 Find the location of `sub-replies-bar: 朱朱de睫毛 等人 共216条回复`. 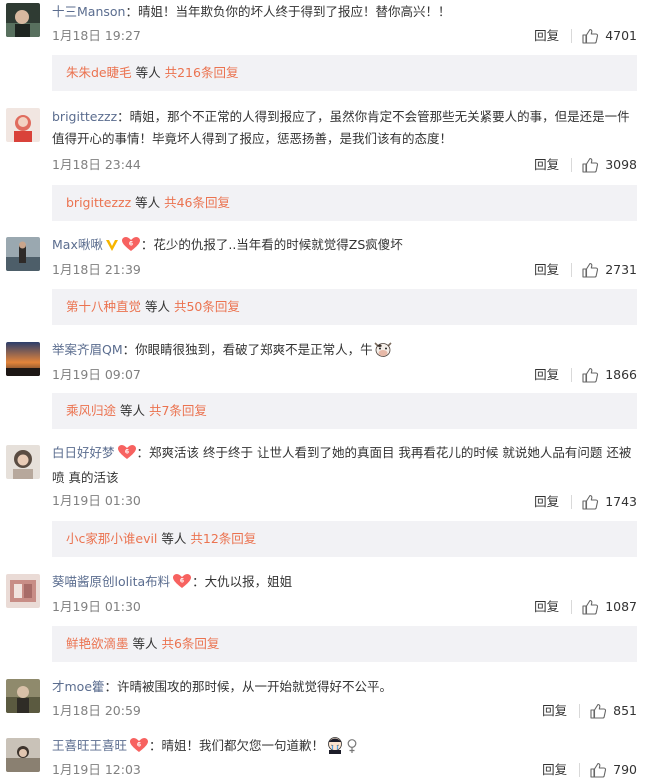

sub-replies-bar: 朱朱de睫毛 等人 共216条回复 is located at coordinates (344, 73).